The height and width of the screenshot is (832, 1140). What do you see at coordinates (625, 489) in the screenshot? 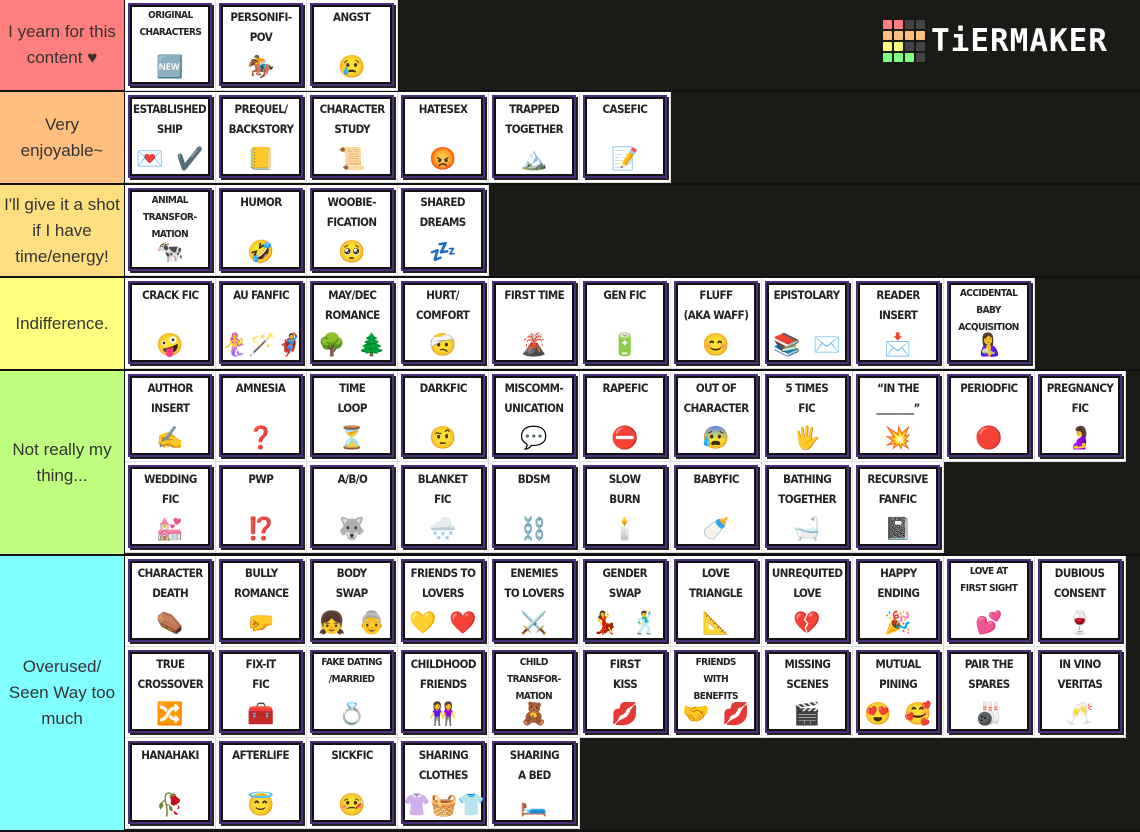
I see `card-title: SLOW BURN` at bounding box center [625, 489].